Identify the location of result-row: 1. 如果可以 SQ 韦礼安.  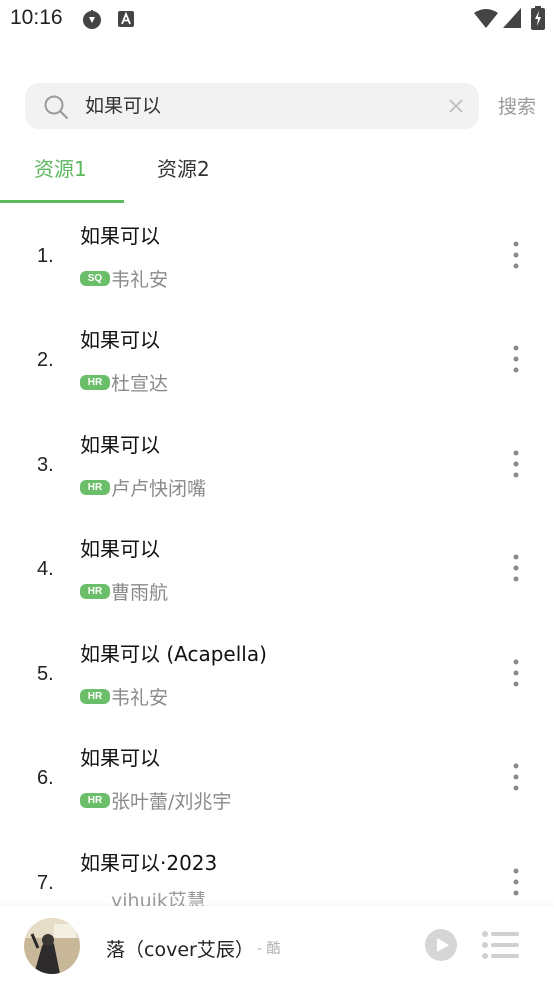
(277, 259).